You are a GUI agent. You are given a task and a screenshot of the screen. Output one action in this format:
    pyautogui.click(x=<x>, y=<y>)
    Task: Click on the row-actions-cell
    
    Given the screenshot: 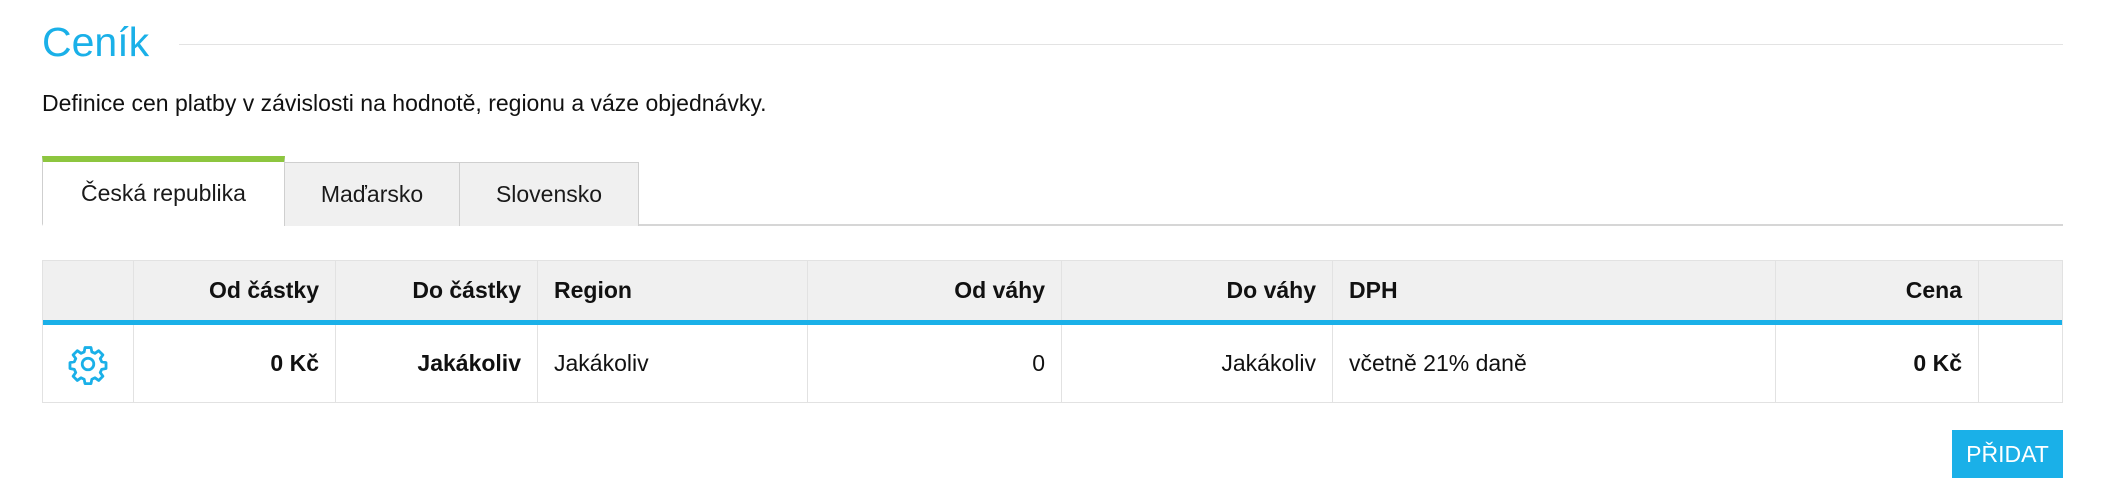 What is the action you would take?
    pyautogui.click(x=88, y=363)
    